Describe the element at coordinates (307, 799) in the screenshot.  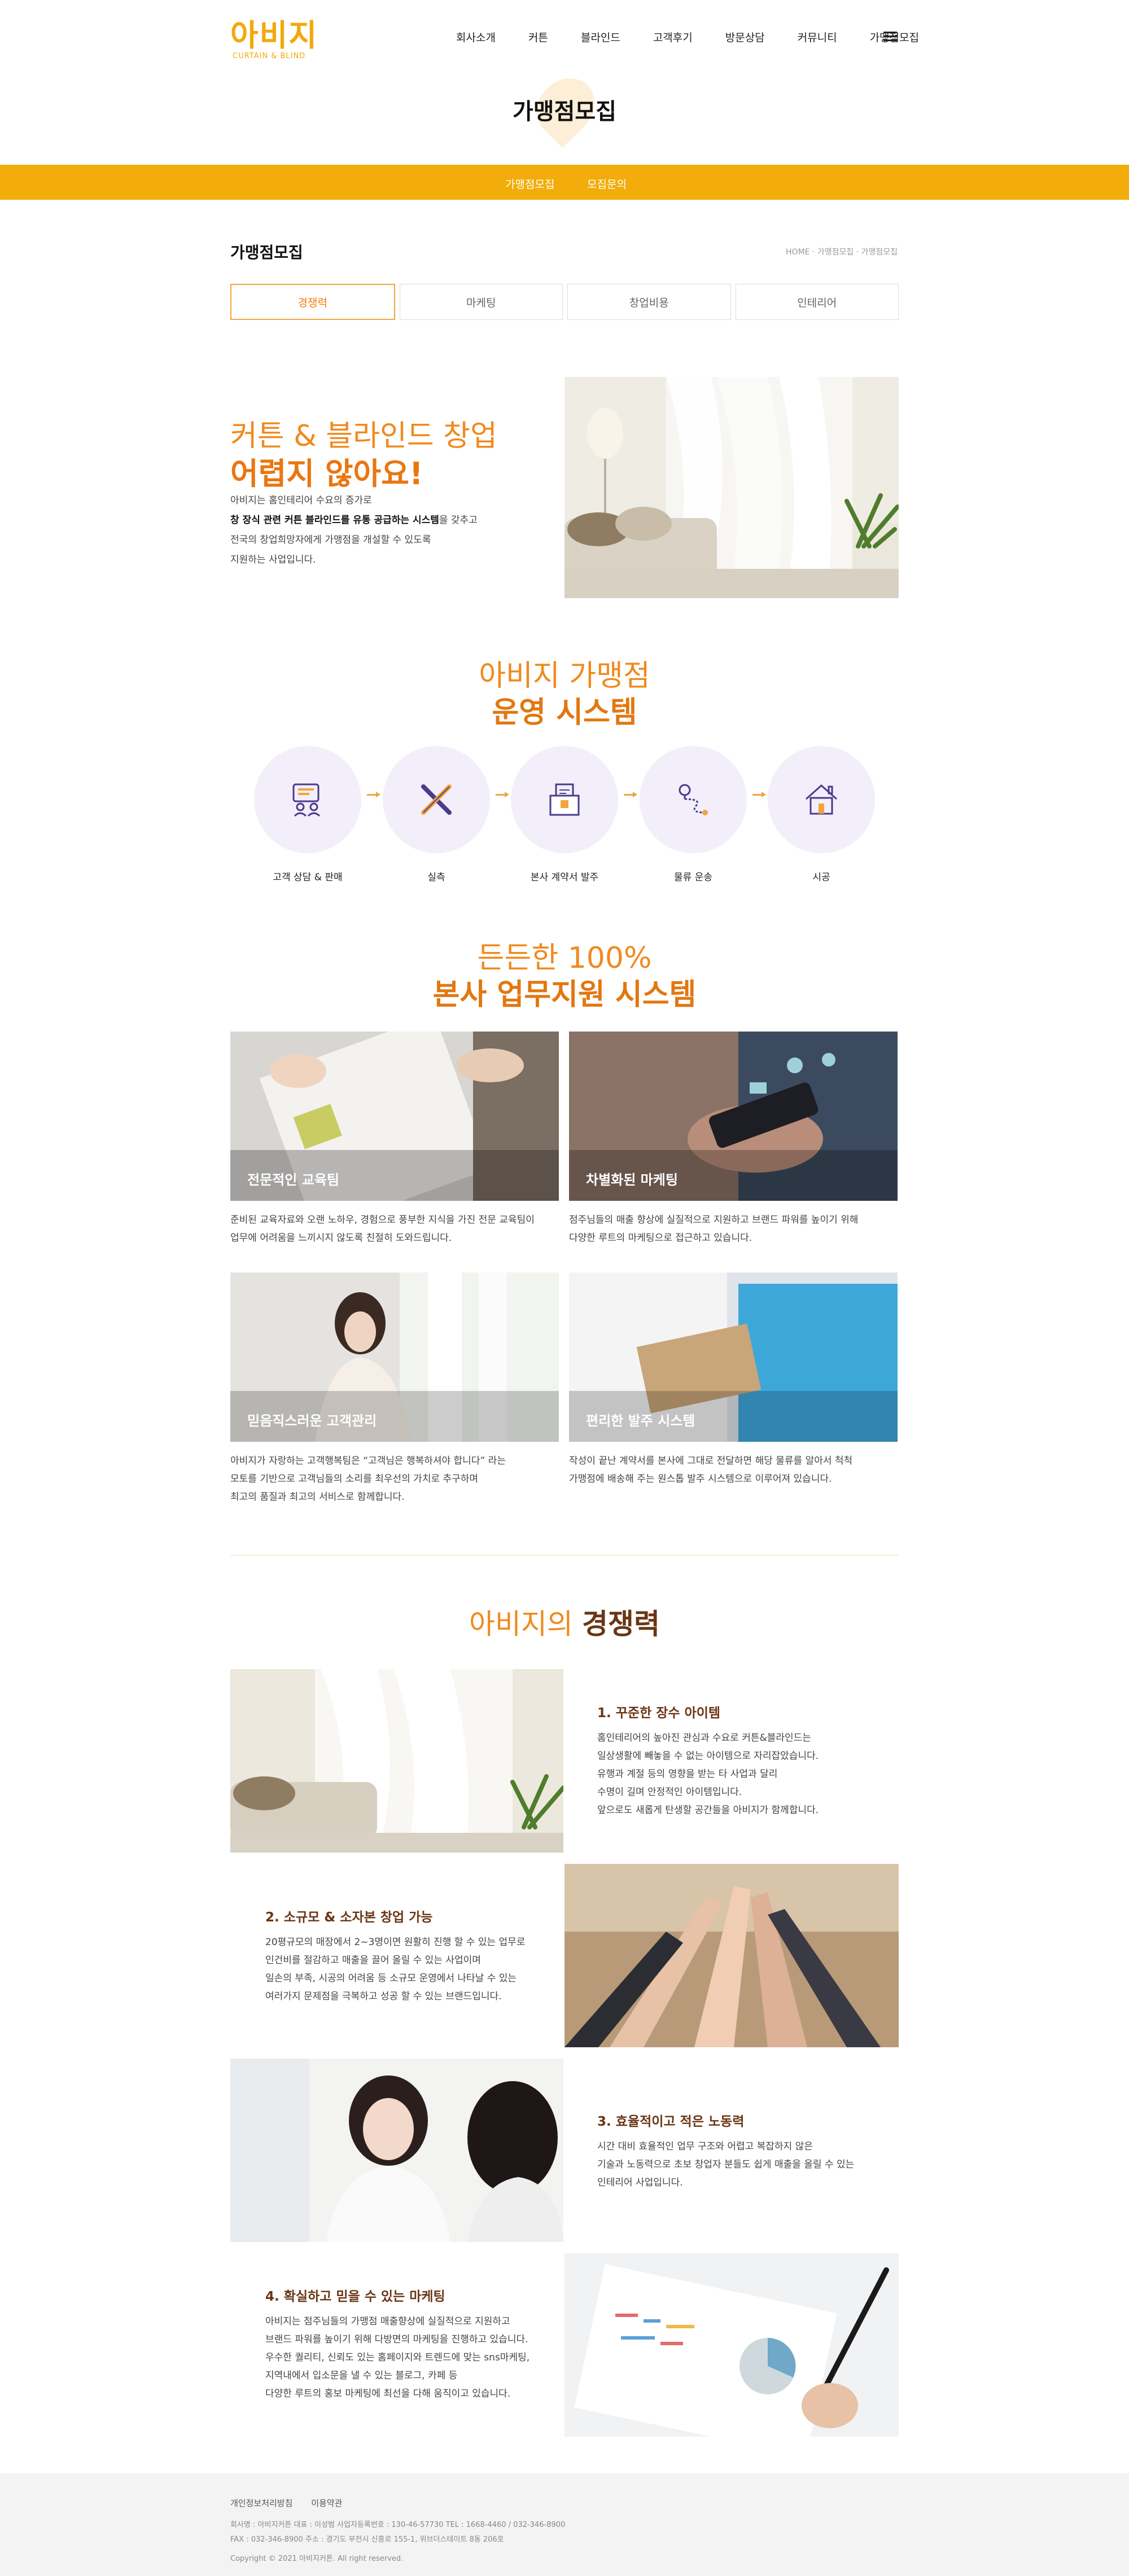
I see `consultation-icon` at that location.